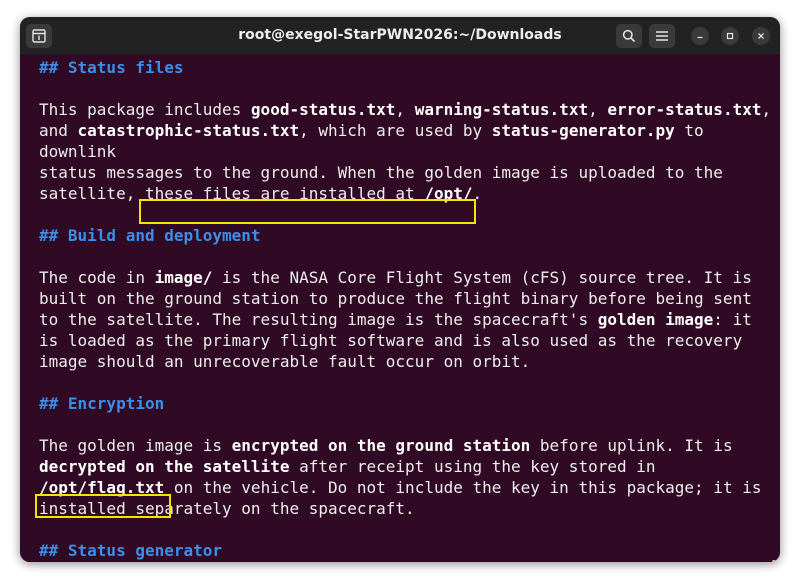 The height and width of the screenshot is (584, 800). Describe the element at coordinates (631, 445) in the screenshot. I see `terminal-text: before uplink. It is` at that location.